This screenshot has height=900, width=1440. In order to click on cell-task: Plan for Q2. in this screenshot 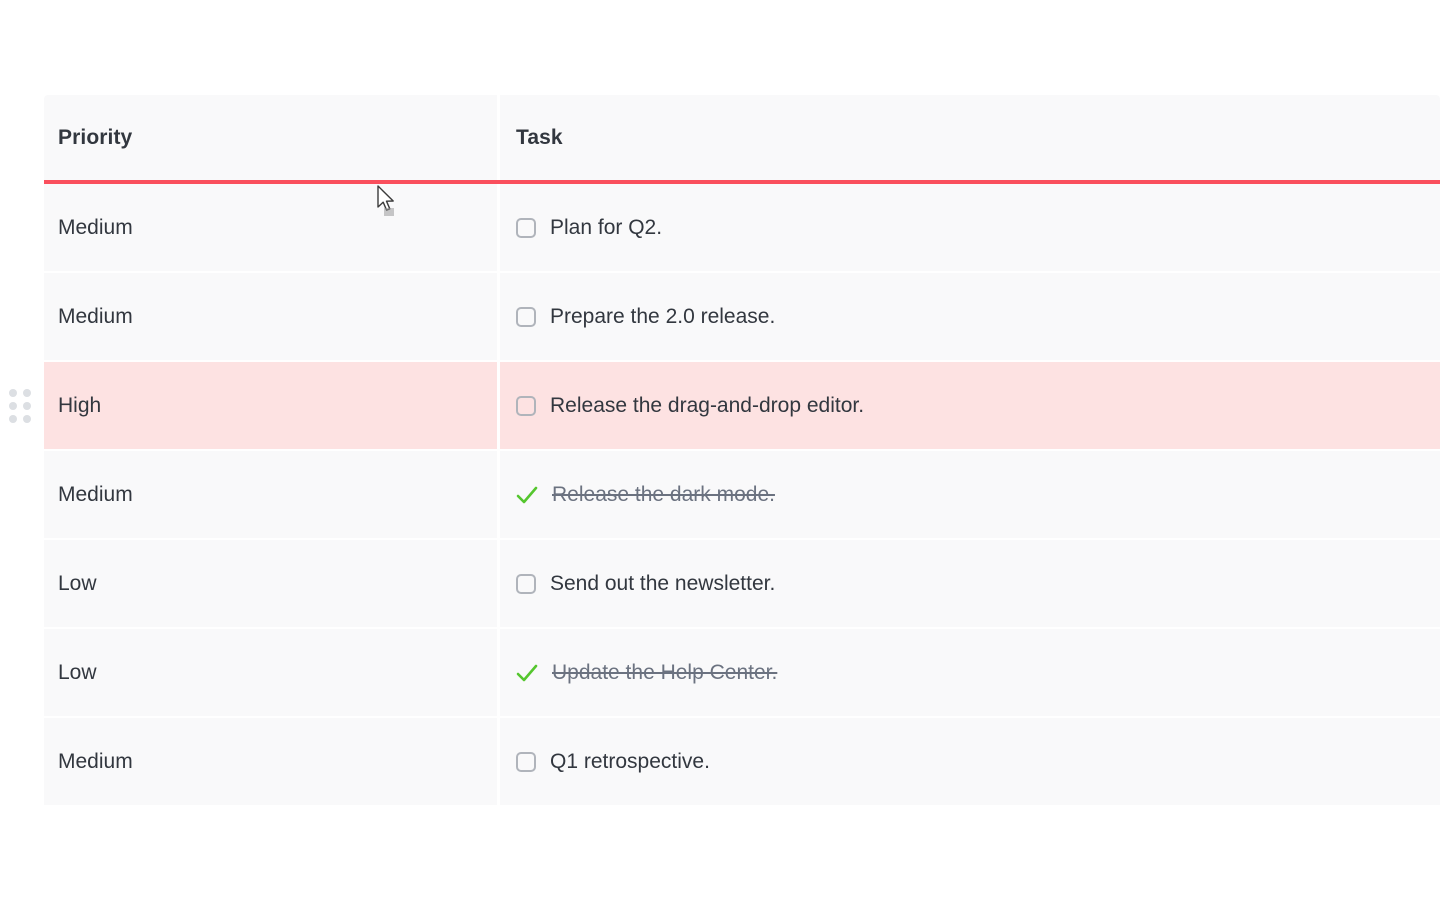, I will do `click(970, 227)`.